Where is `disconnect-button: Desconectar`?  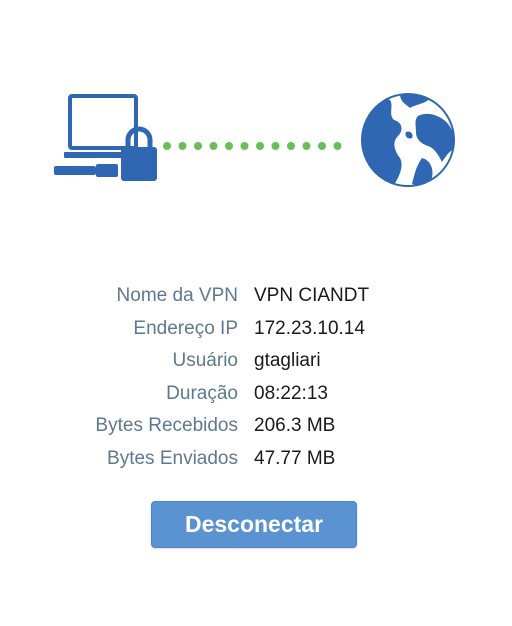 disconnect-button: Desconectar is located at coordinates (254, 524).